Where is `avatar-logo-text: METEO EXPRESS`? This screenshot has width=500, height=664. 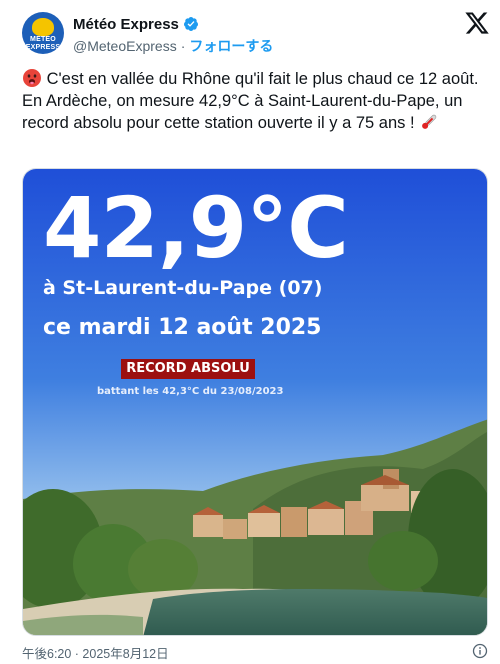 avatar-logo-text: METEO EXPRESS is located at coordinates (43, 43).